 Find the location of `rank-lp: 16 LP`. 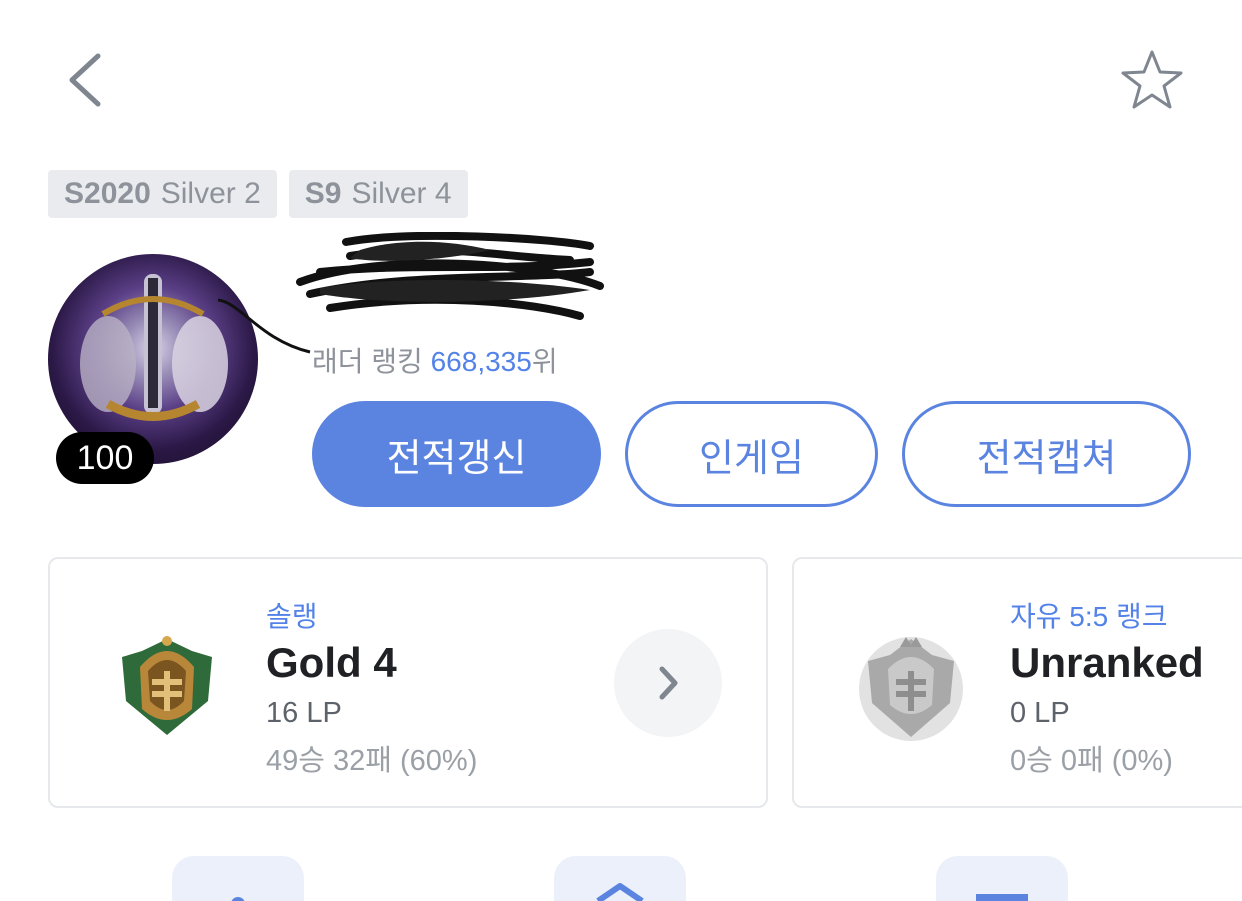

rank-lp: 16 LP is located at coordinates (304, 713).